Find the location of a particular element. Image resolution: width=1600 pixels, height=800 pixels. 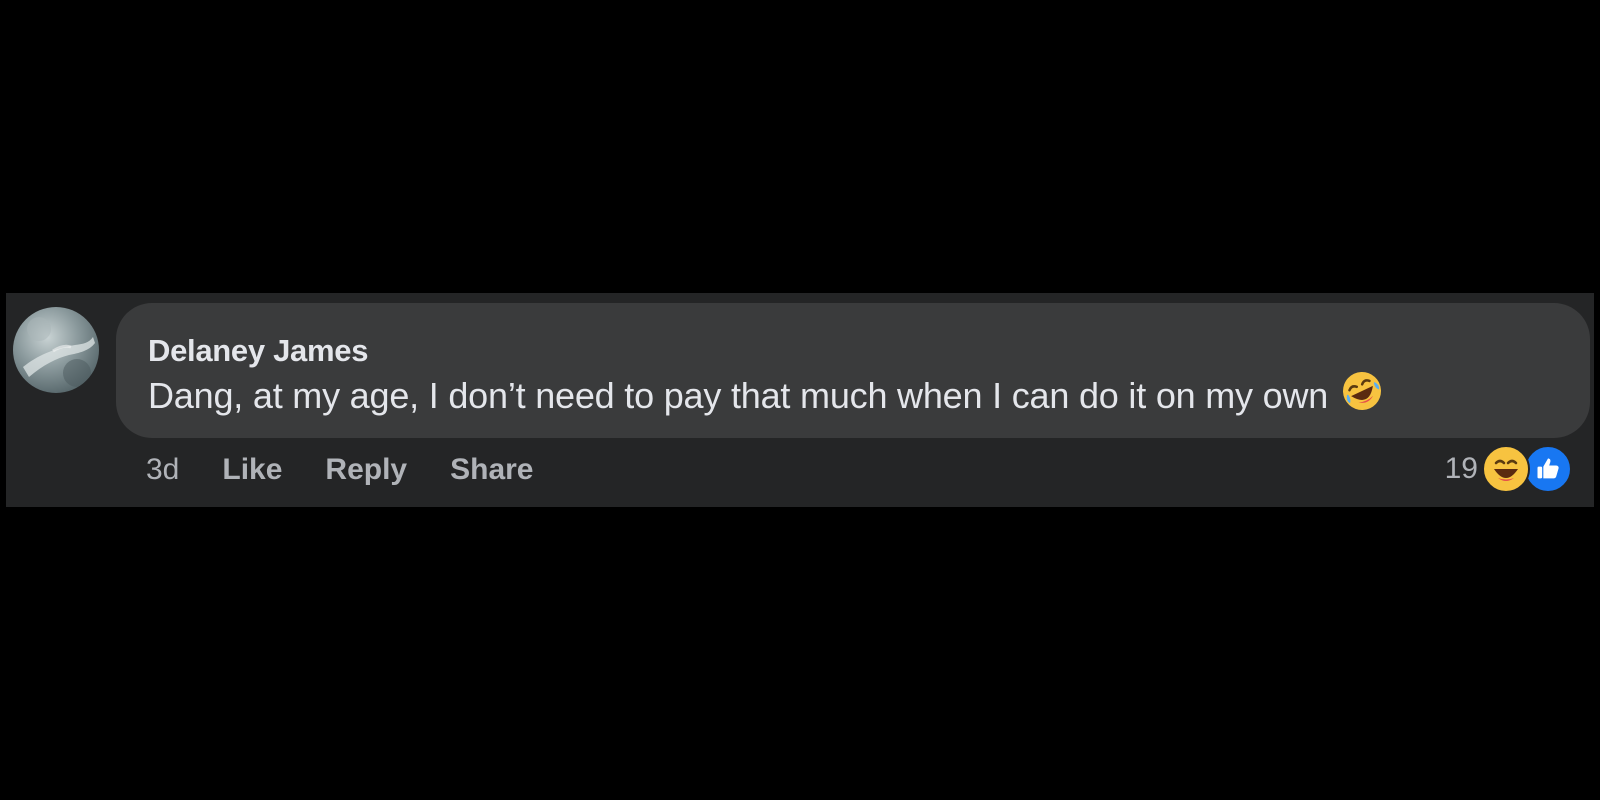

reaction-count: 19 is located at coordinates (1461, 468).